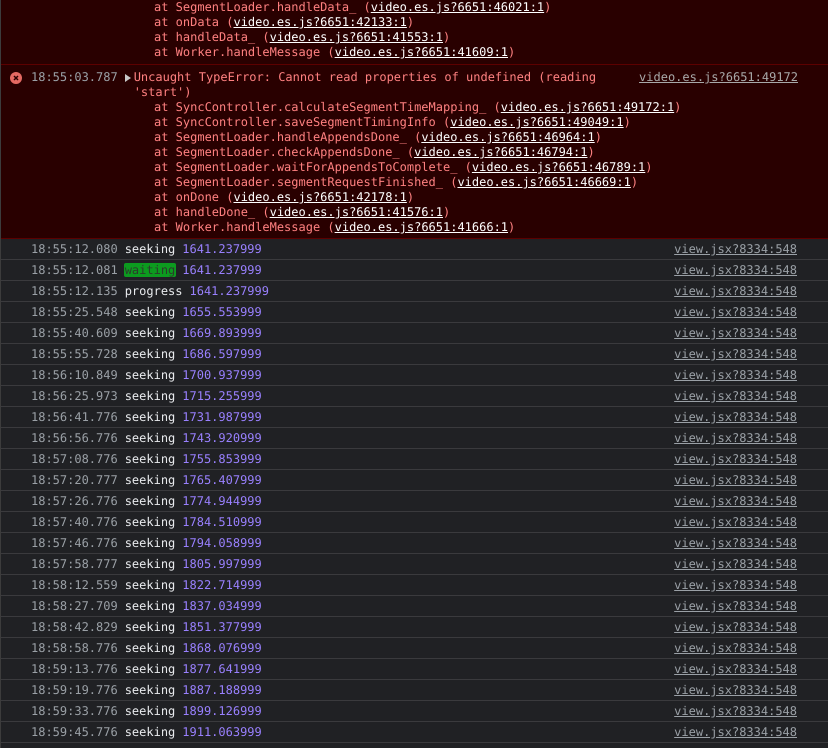 The height and width of the screenshot is (748, 828). What do you see at coordinates (544, 182) in the screenshot?
I see `source-link: video.es.js?6651:46669:1` at bounding box center [544, 182].